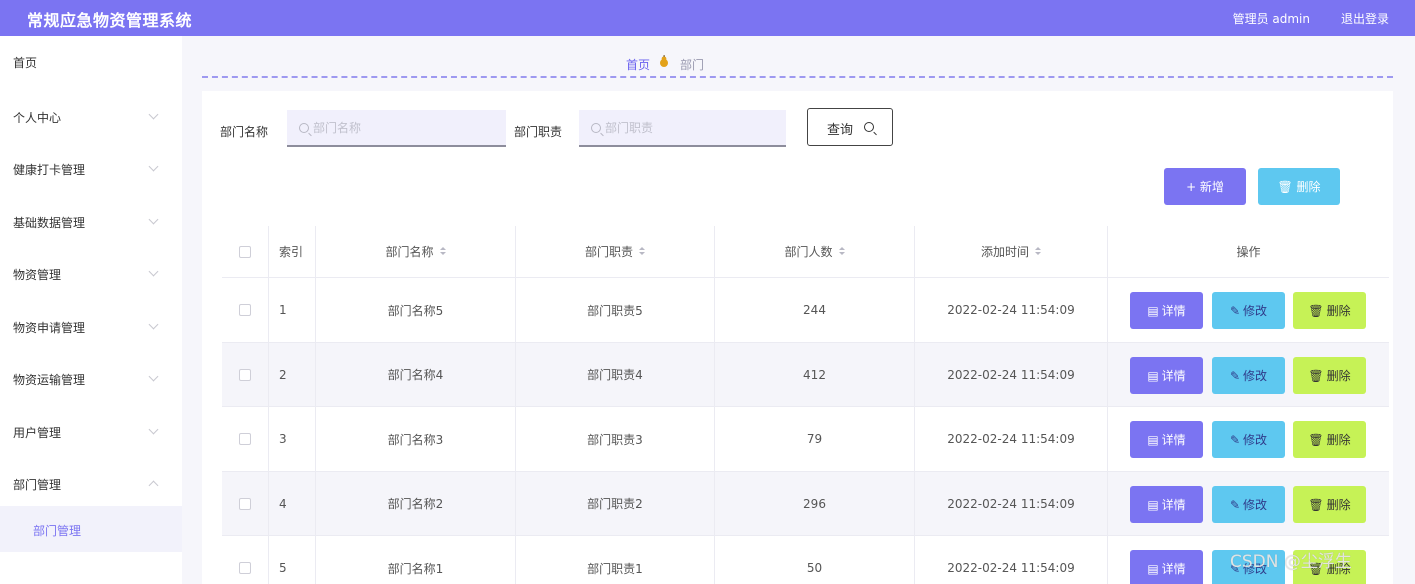 The image size is (1415, 584). I want to click on sidebar-item-users: 用户管理, so click(91, 432).